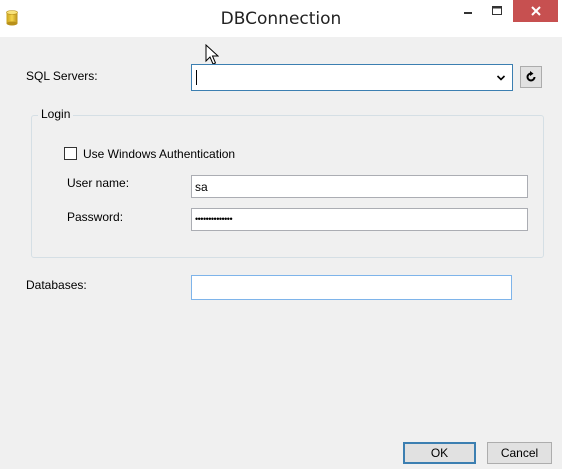  Describe the element at coordinates (56, 114) in the screenshot. I see `login-group-label: Login` at that location.